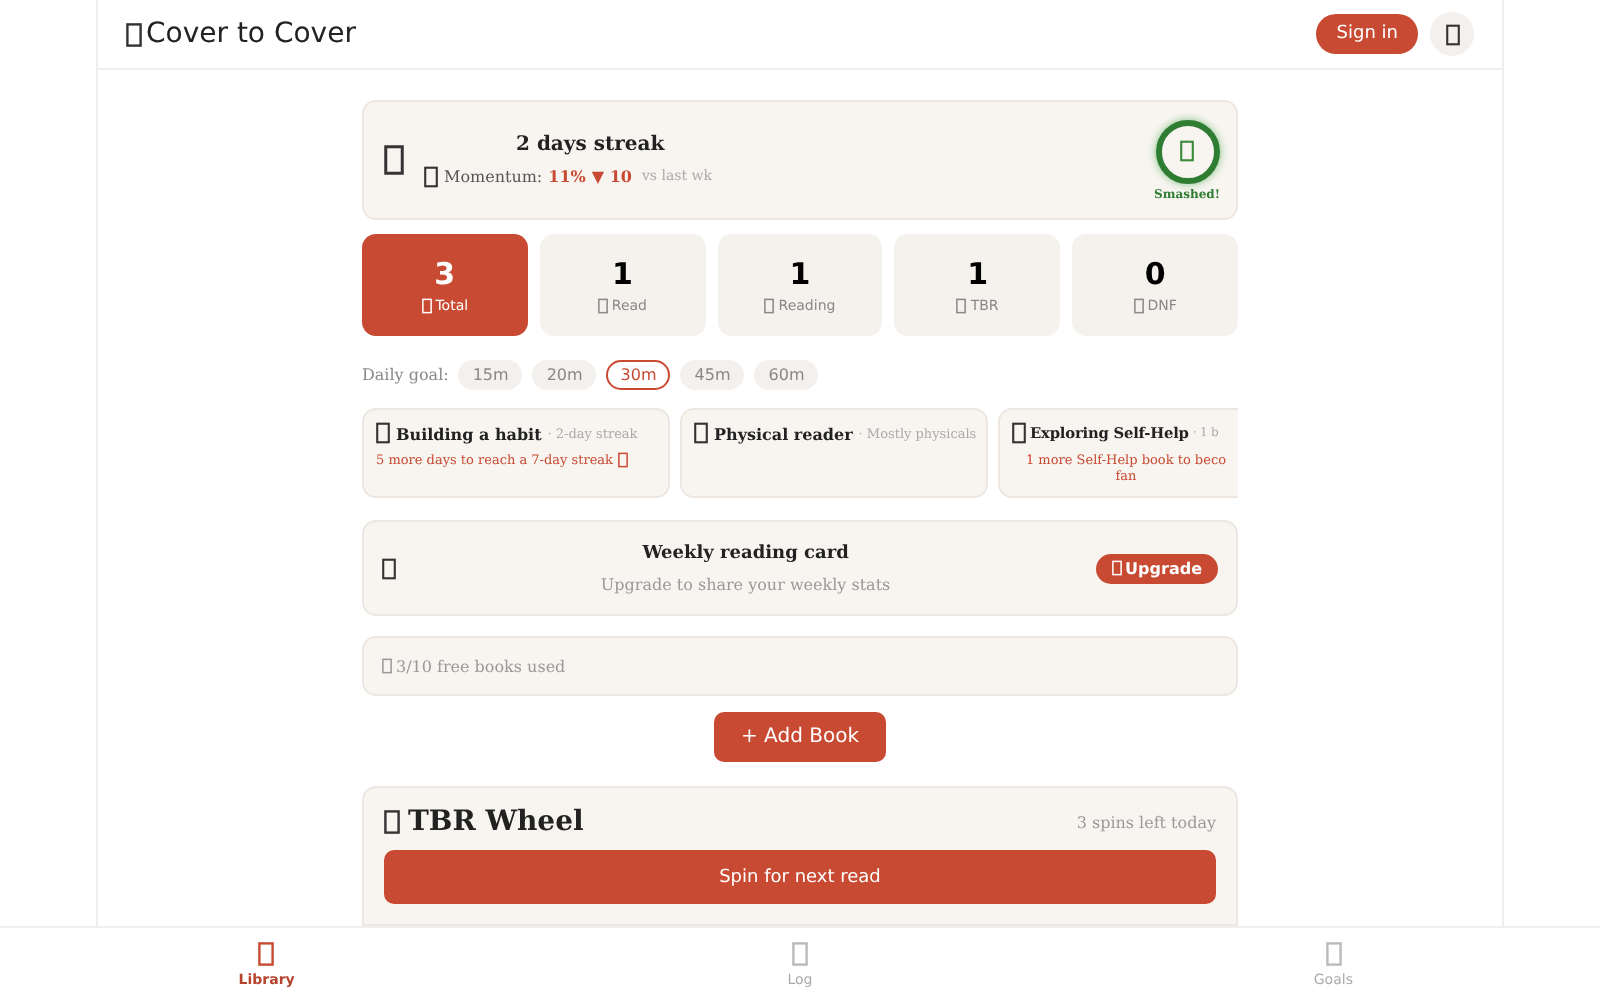 This screenshot has height=1000, width=1600. What do you see at coordinates (591, 144) in the screenshot?
I see `streak-title: 2 days streak` at bounding box center [591, 144].